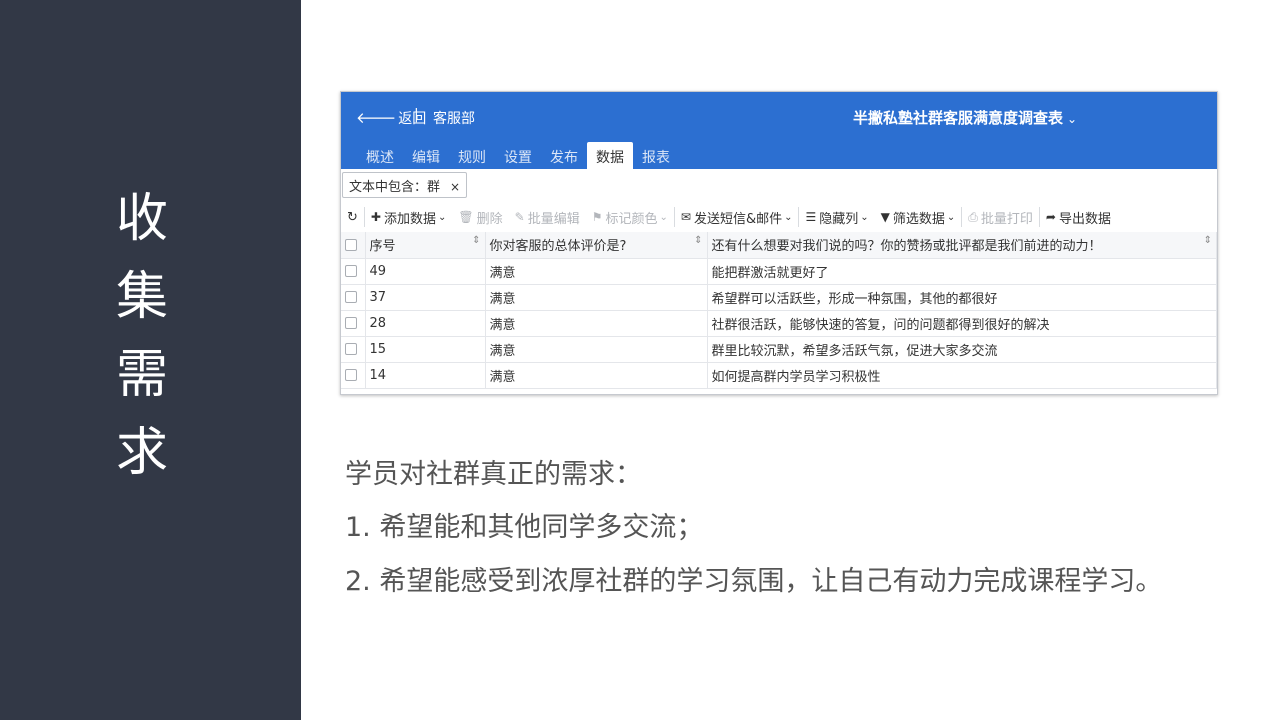 This screenshot has width=1280, height=720. I want to click on tab-rules: 规则, so click(472, 155).